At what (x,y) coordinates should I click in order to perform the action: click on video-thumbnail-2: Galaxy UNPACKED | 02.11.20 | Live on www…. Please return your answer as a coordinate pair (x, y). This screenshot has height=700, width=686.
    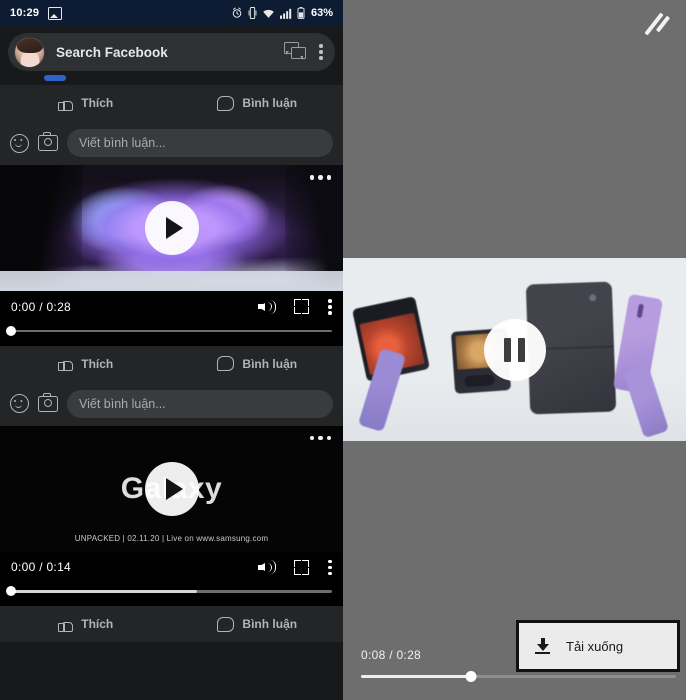
    Looking at the image, I should click on (171, 488).